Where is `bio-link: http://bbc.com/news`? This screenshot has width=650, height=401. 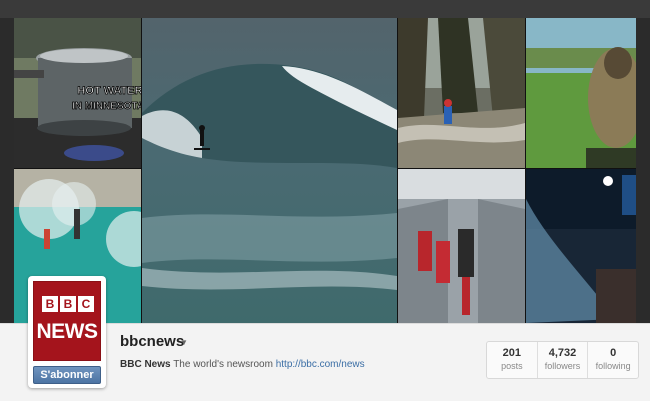 bio-link: http://bbc.com/news is located at coordinates (320, 364).